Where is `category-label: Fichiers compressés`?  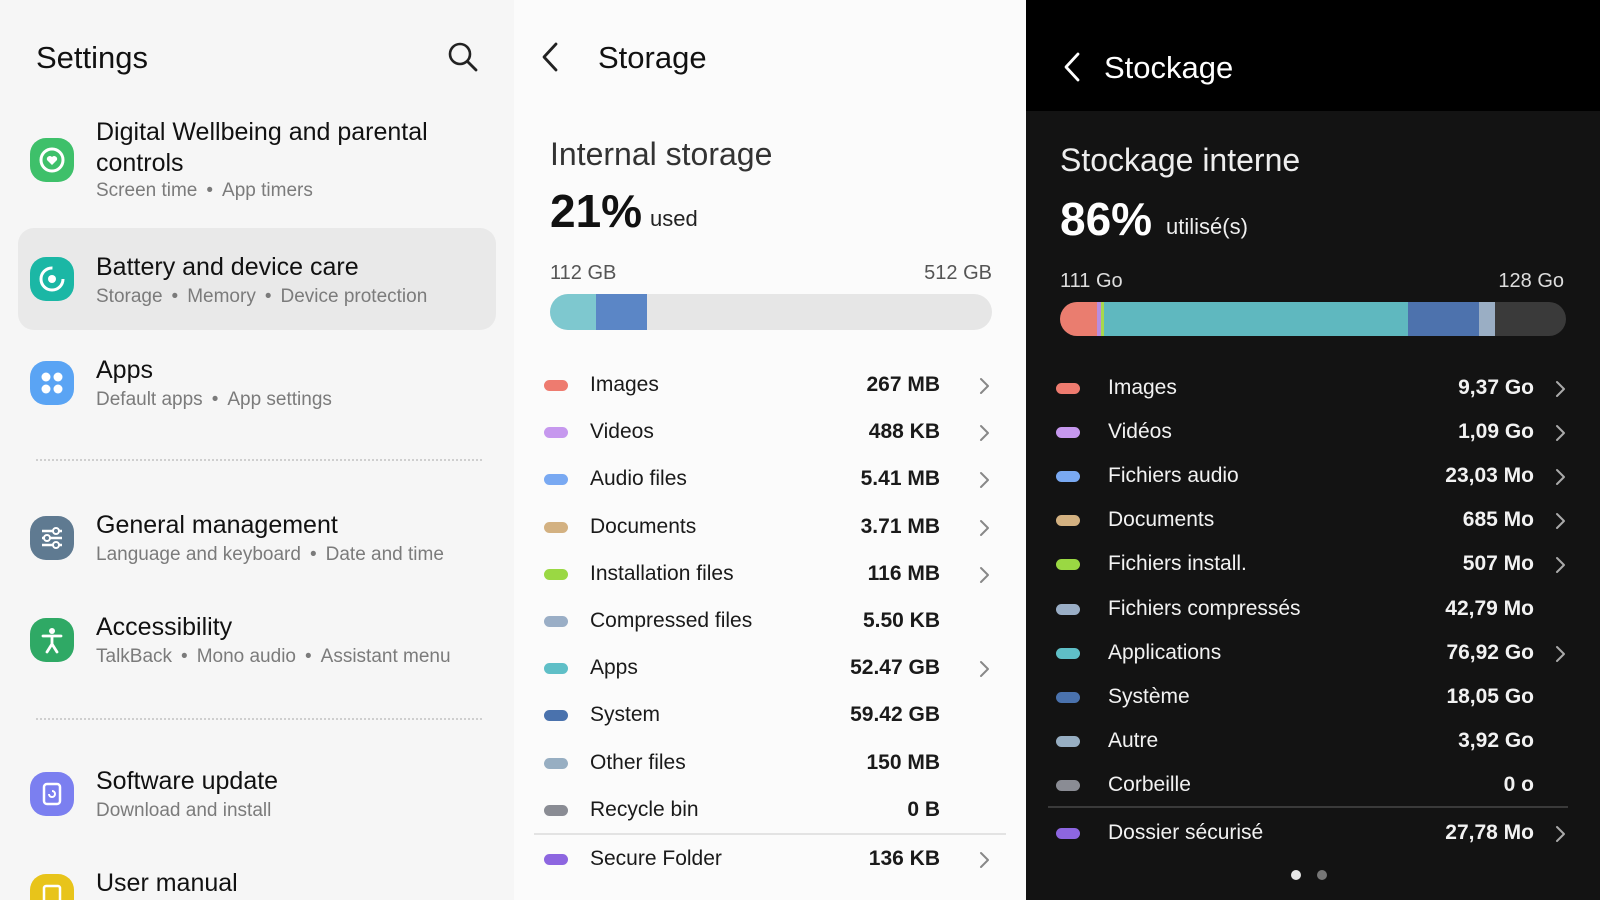
category-label: Fichiers compressés is located at coordinates (1204, 608).